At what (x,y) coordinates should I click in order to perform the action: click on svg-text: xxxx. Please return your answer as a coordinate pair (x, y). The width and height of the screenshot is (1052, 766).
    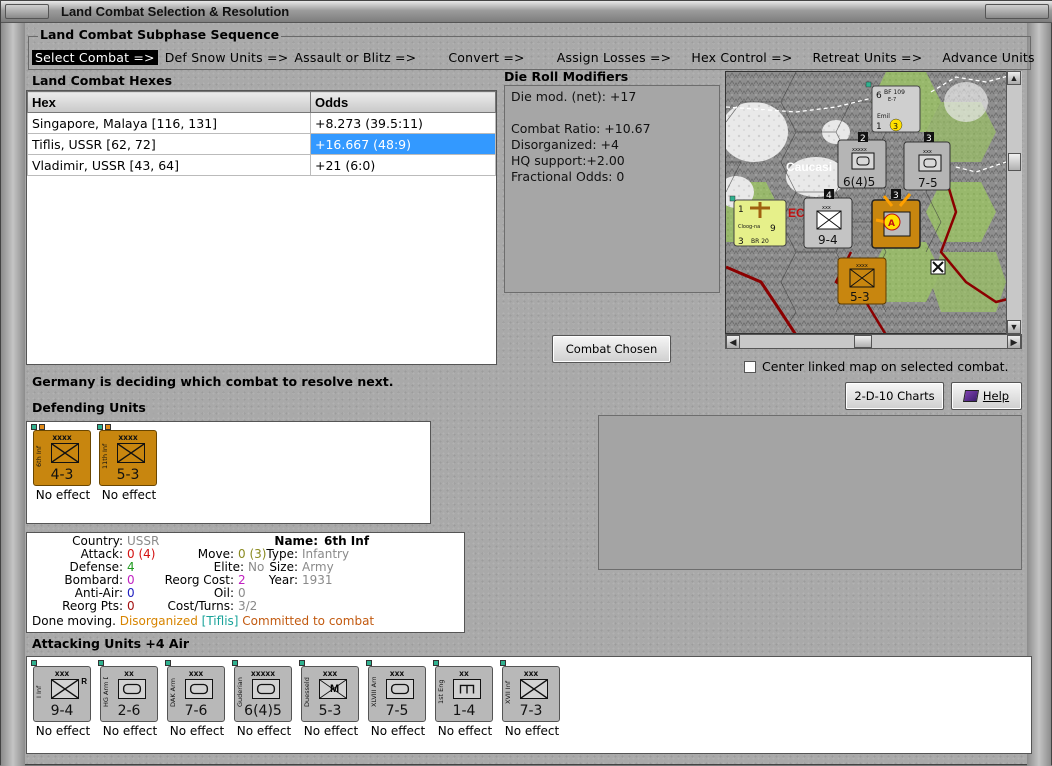
    Looking at the image, I should click on (862, 266).